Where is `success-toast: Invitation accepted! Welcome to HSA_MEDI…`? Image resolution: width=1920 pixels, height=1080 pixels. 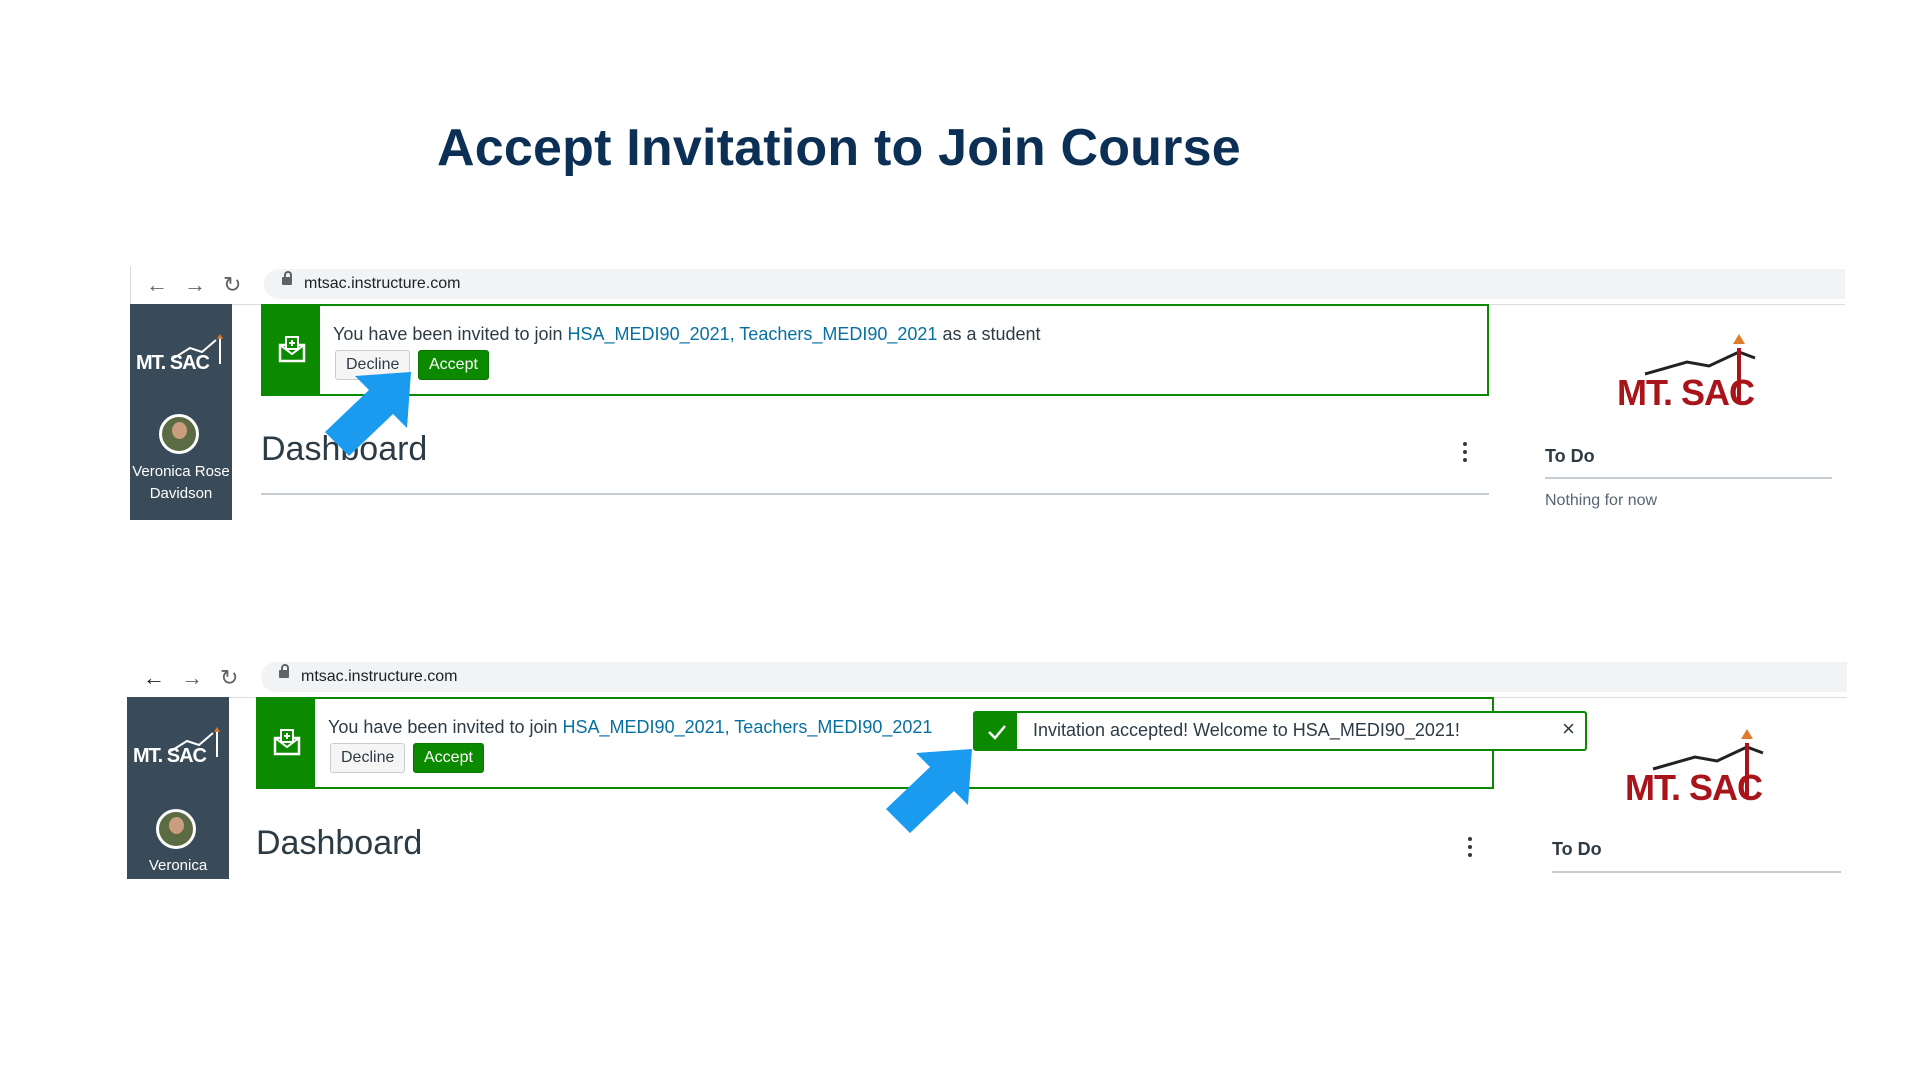
success-toast: Invitation accepted! Welcome to HSA_MEDI… is located at coordinates (1280, 731).